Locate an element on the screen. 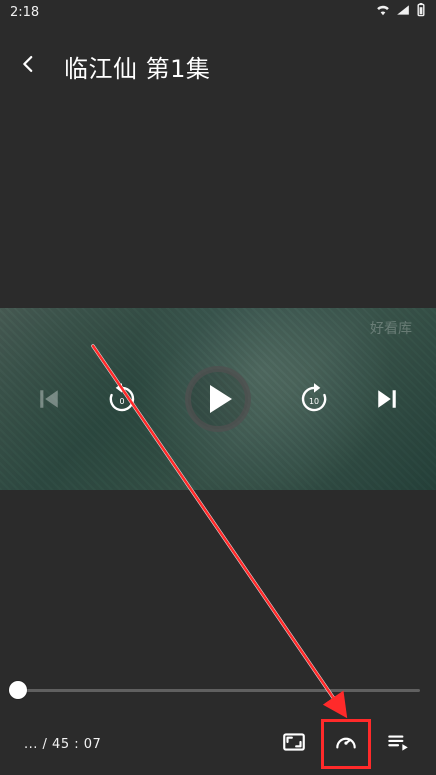 The image size is (436, 775). previous-button is located at coordinates (49, 399).